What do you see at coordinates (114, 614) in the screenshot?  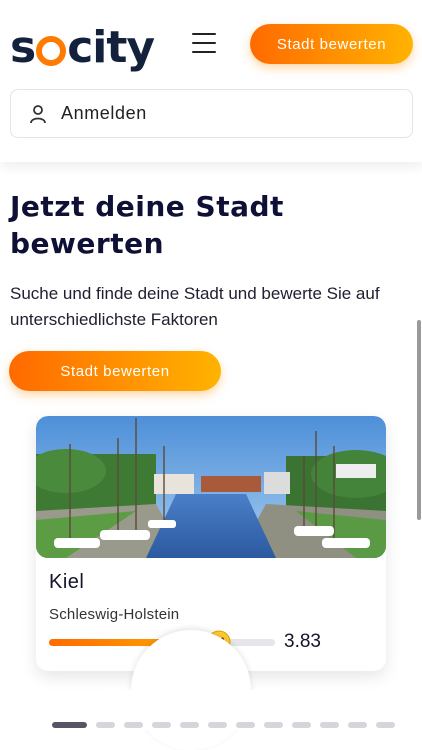 I see `city-region: Schleswig-Holstein` at bounding box center [114, 614].